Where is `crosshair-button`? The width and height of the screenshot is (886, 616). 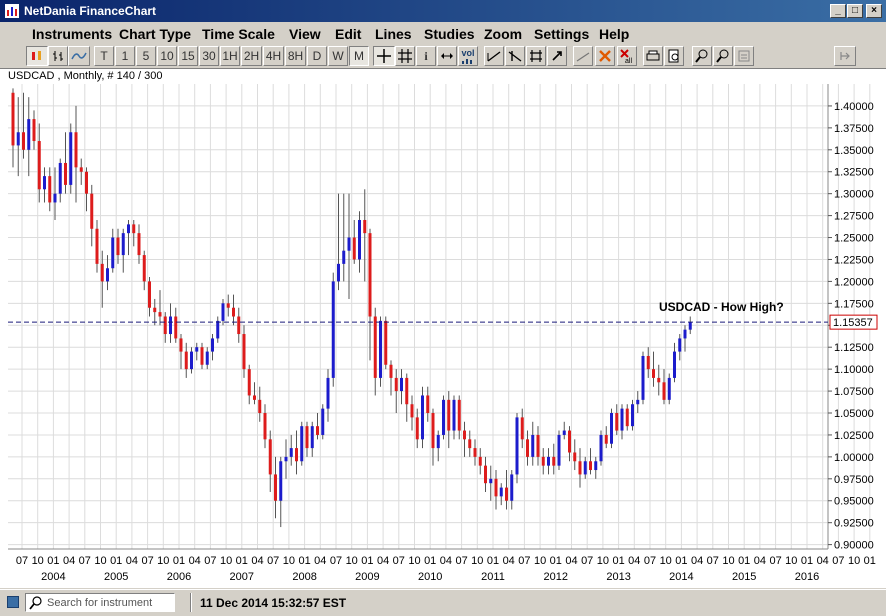 crosshair-button is located at coordinates (384, 56).